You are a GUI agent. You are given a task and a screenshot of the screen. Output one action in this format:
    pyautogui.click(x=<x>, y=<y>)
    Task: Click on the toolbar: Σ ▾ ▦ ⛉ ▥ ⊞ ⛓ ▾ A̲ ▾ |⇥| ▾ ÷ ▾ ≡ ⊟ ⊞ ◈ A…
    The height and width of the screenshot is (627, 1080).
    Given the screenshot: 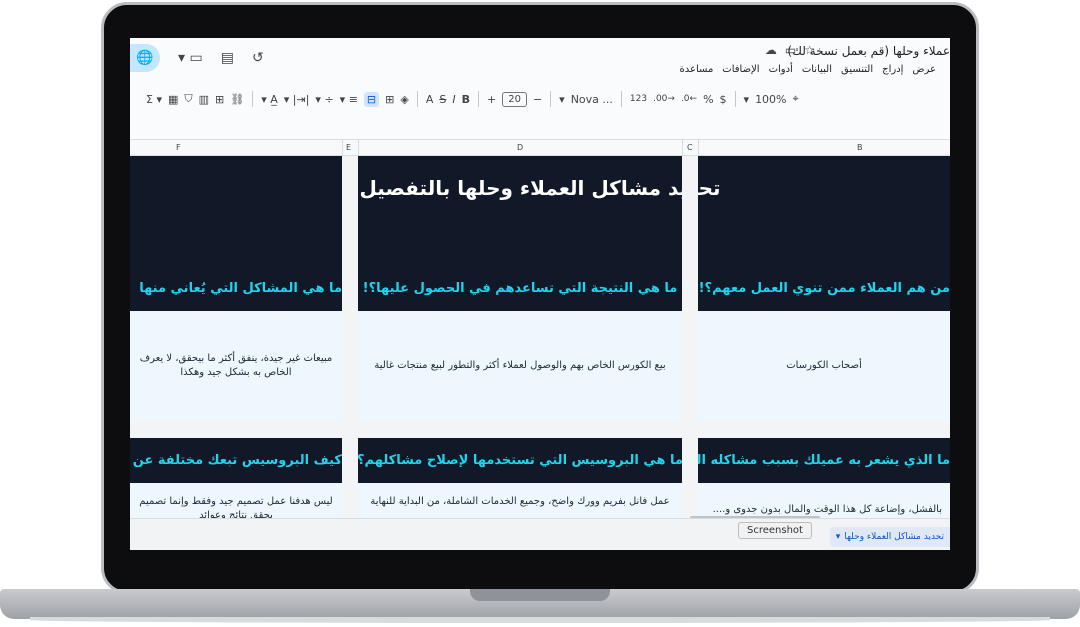 What is the action you would take?
    pyautogui.click(x=540, y=99)
    